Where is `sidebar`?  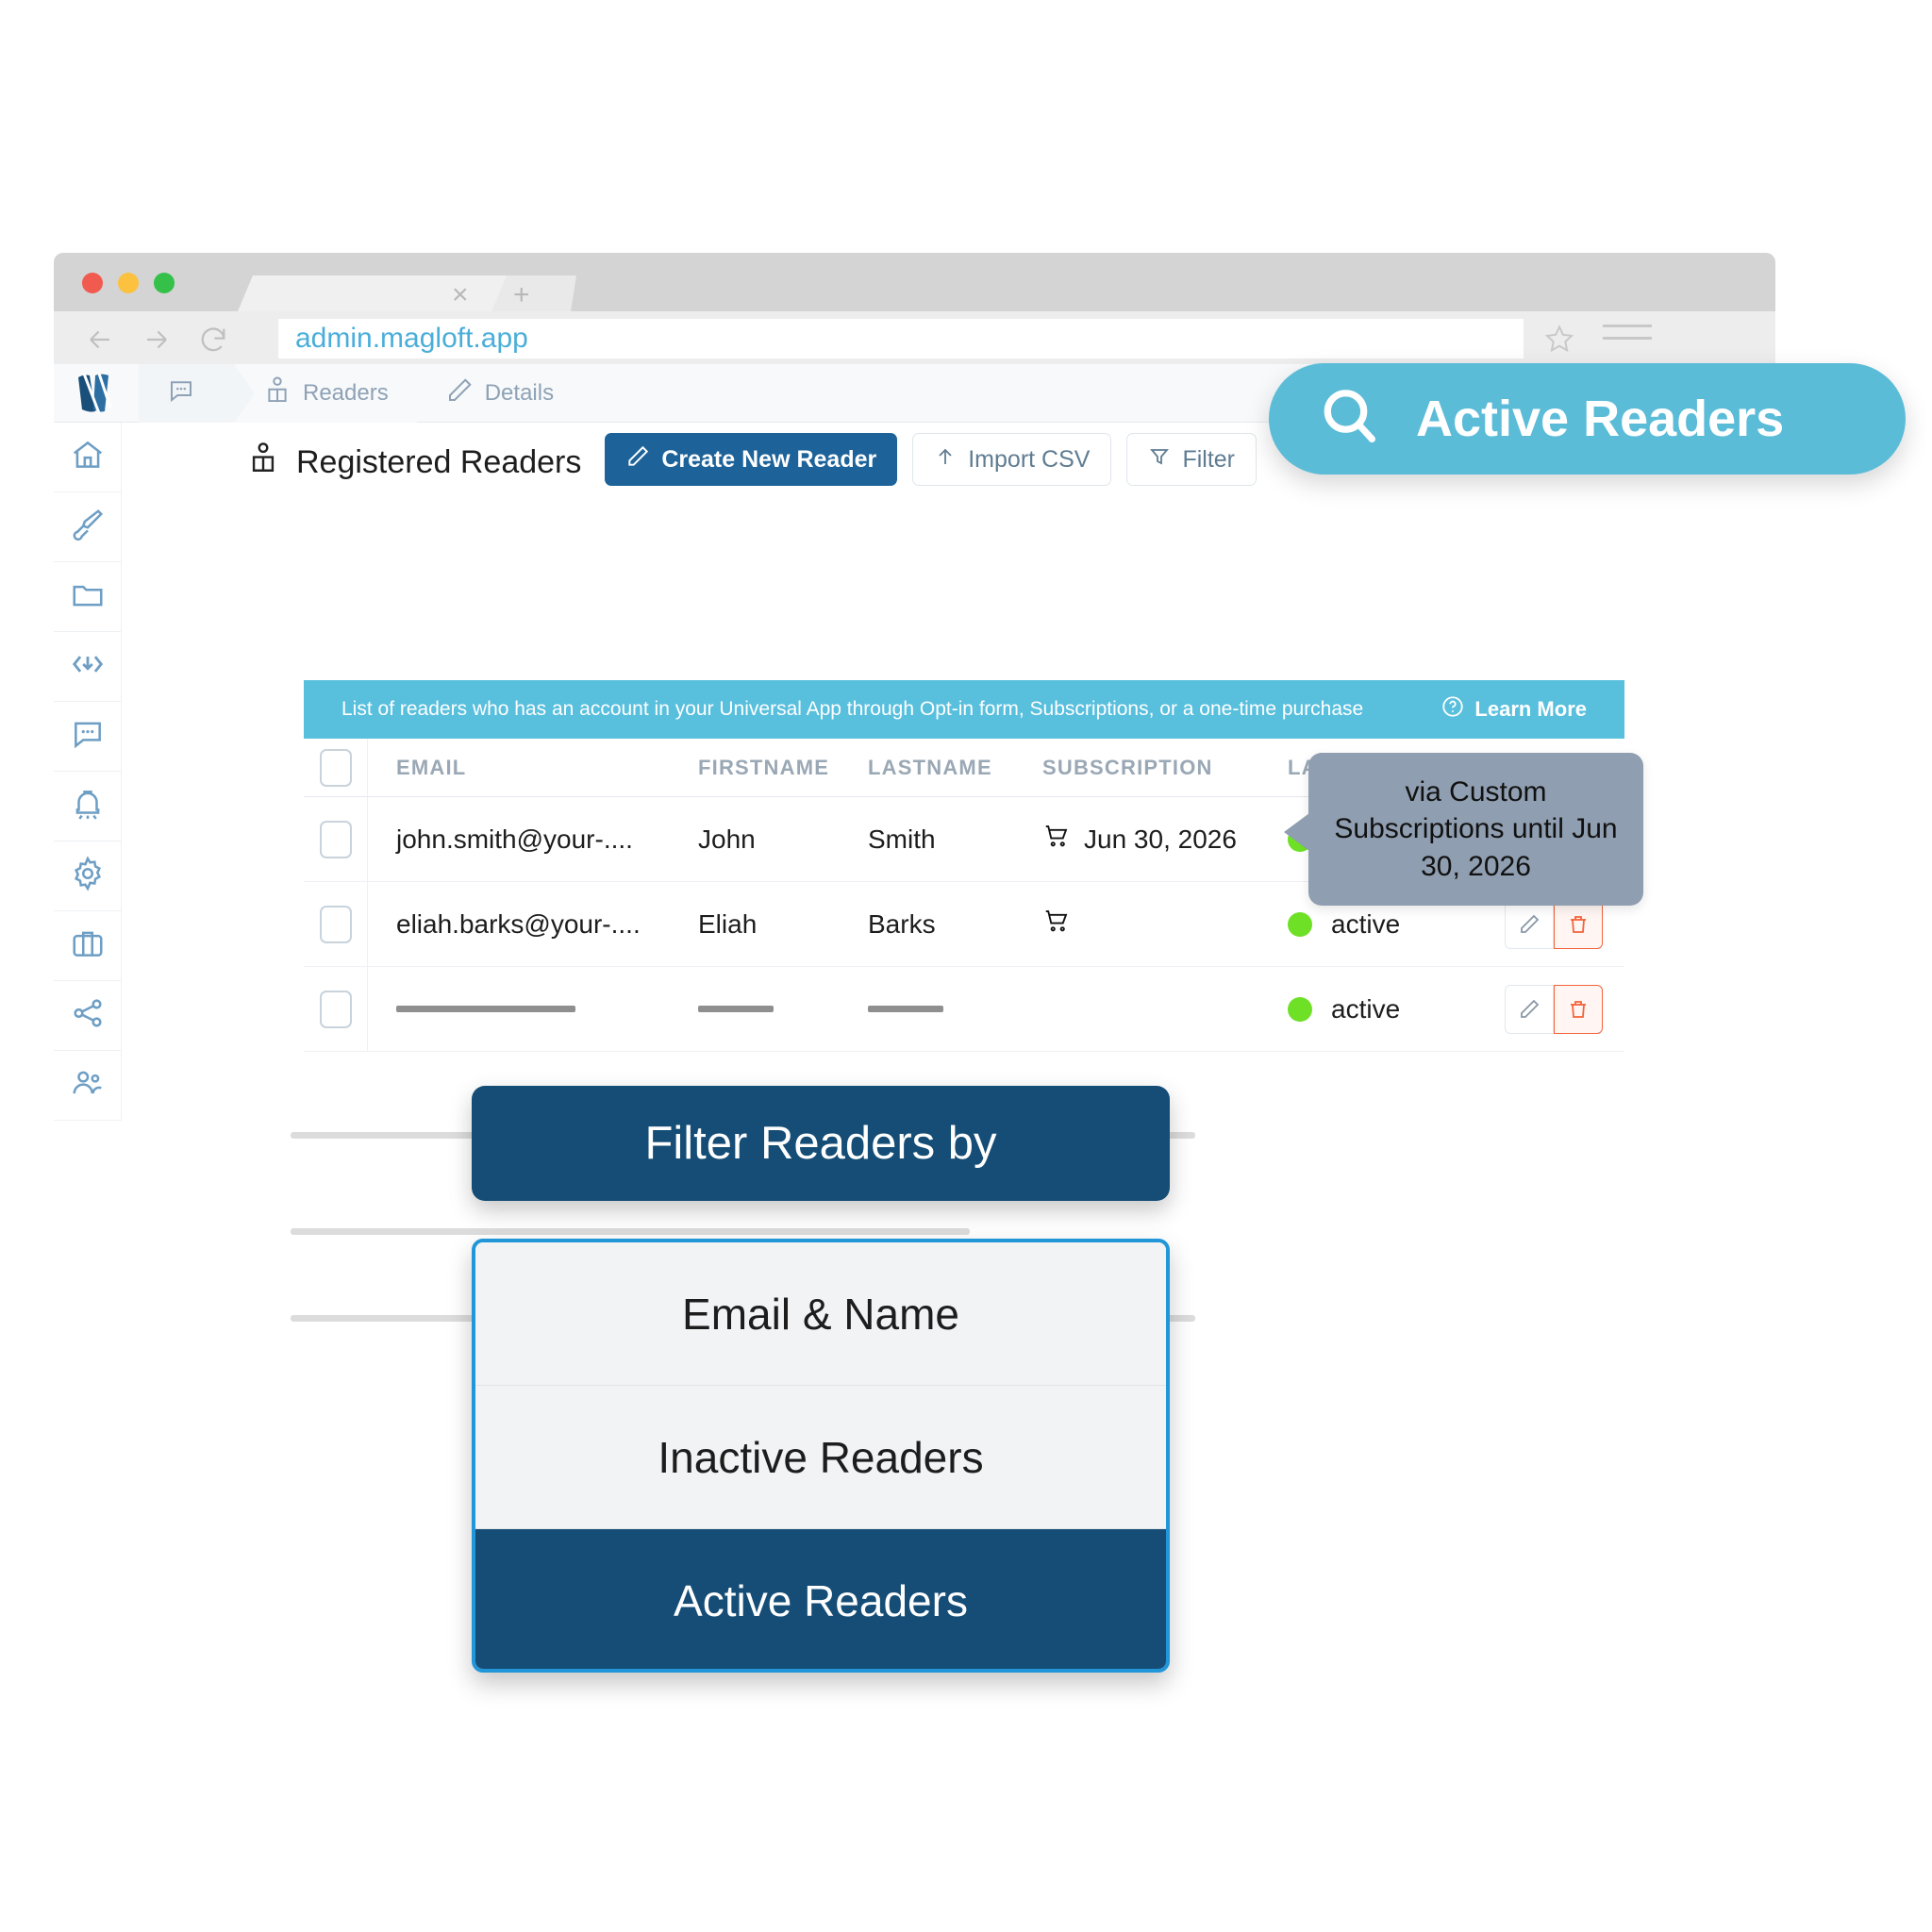
sidebar is located at coordinates (88, 772).